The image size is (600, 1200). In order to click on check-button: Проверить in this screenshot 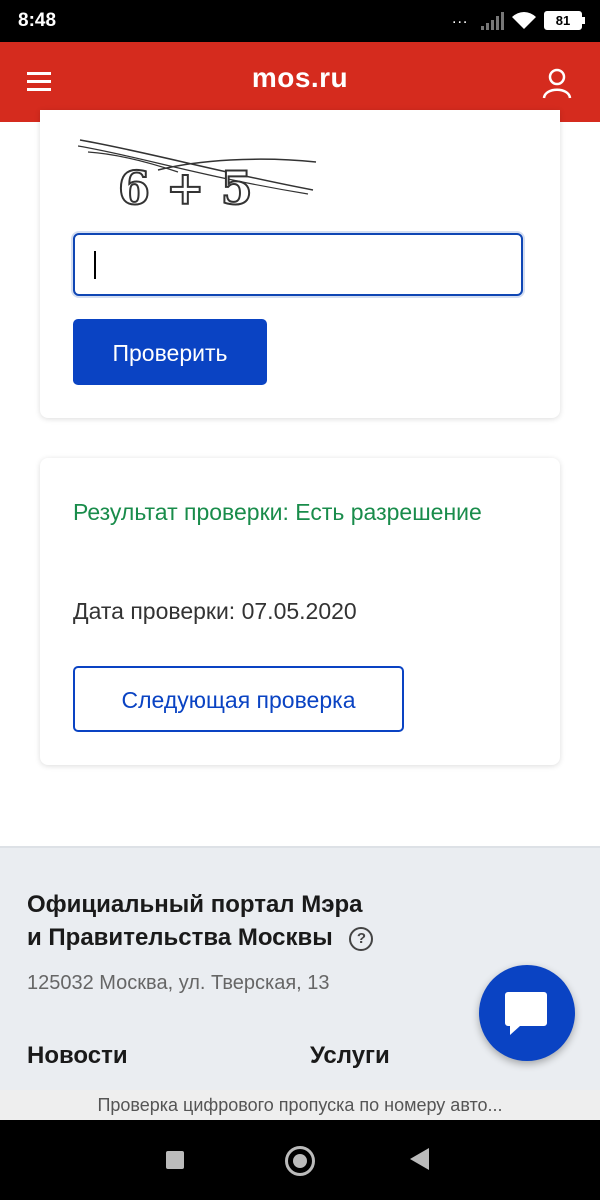, I will do `click(170, 352)`.